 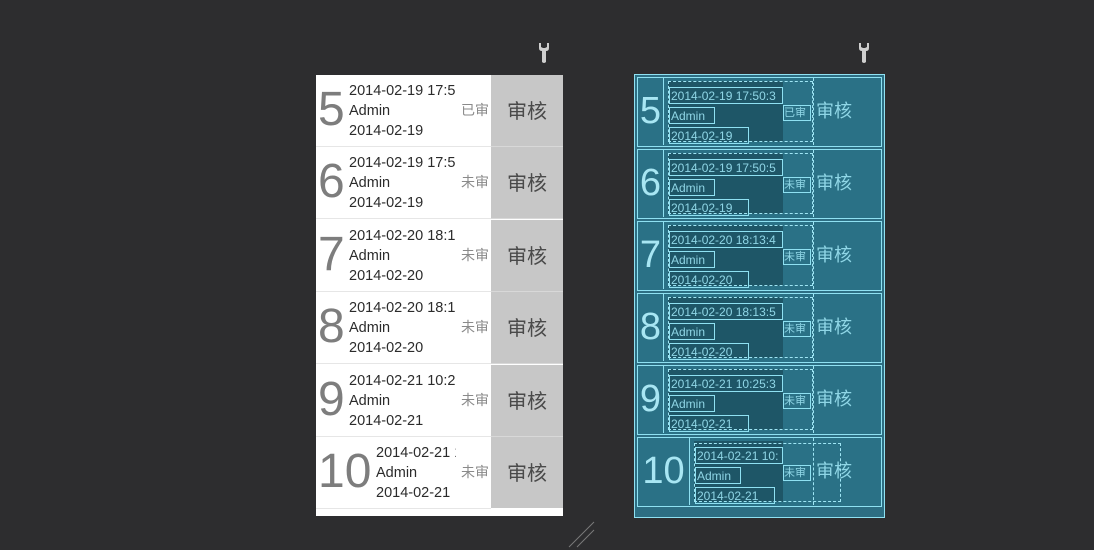 I want to click on row-number: 10, so click(x=345, y=471).